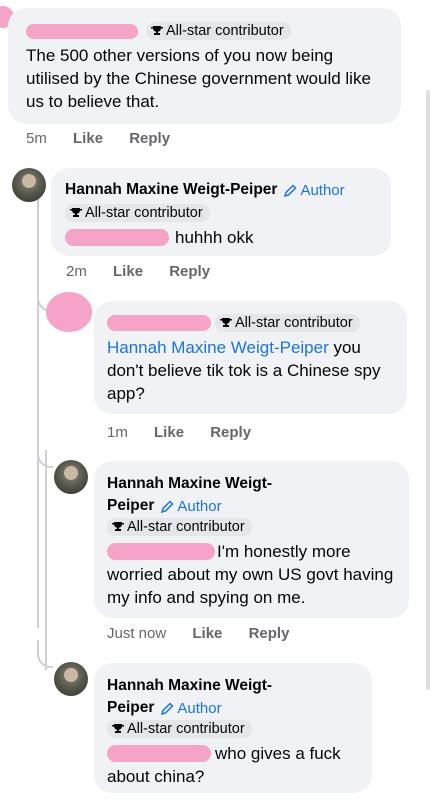 The width and height of the screenshot is (432, 800). Describe the element at coordinates (36, 138) in the screenshot. I see `comment-time: 5m` at that location.